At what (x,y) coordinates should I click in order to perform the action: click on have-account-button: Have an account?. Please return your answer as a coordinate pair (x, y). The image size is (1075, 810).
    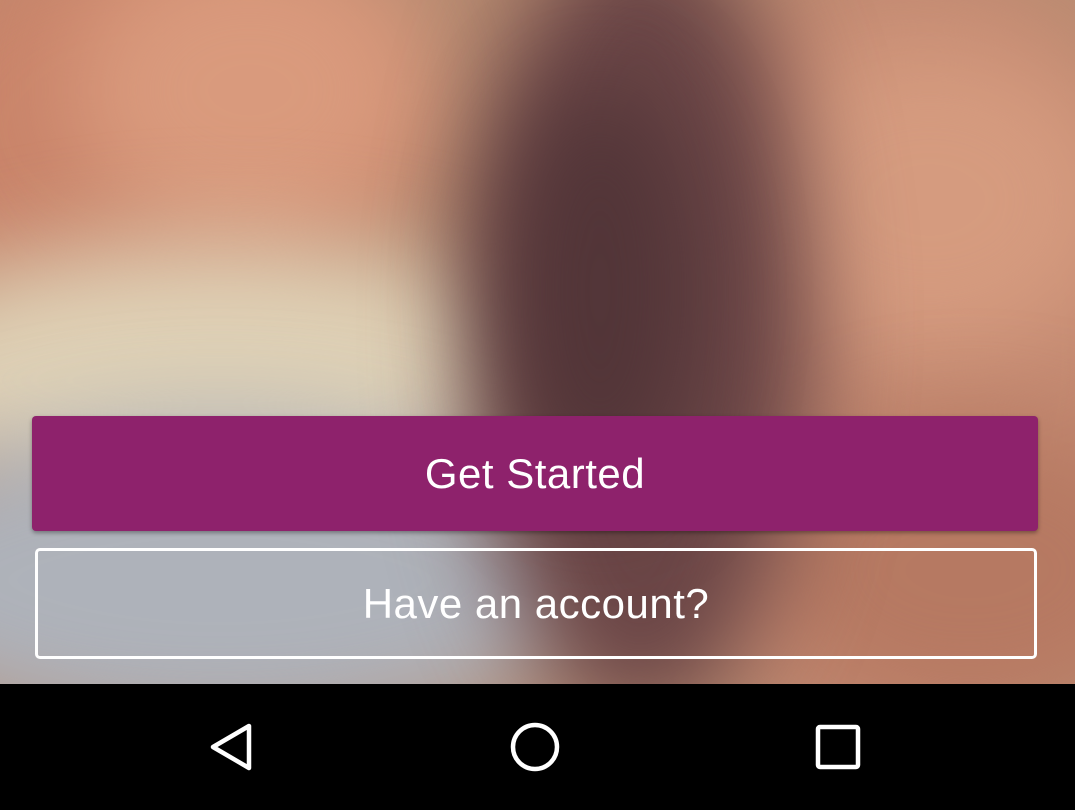
    Looking at the image, I should click on (536, 603).